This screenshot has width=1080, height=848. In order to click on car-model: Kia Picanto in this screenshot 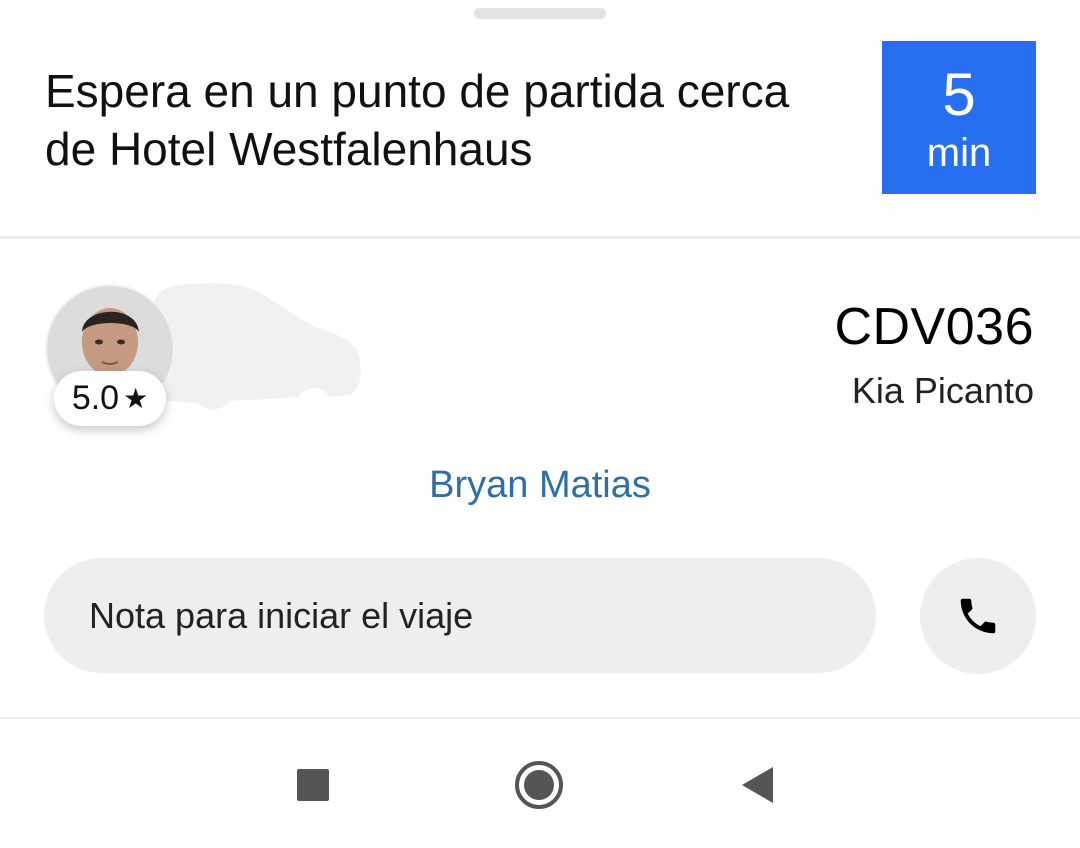, I will do `click(942, 390)`.